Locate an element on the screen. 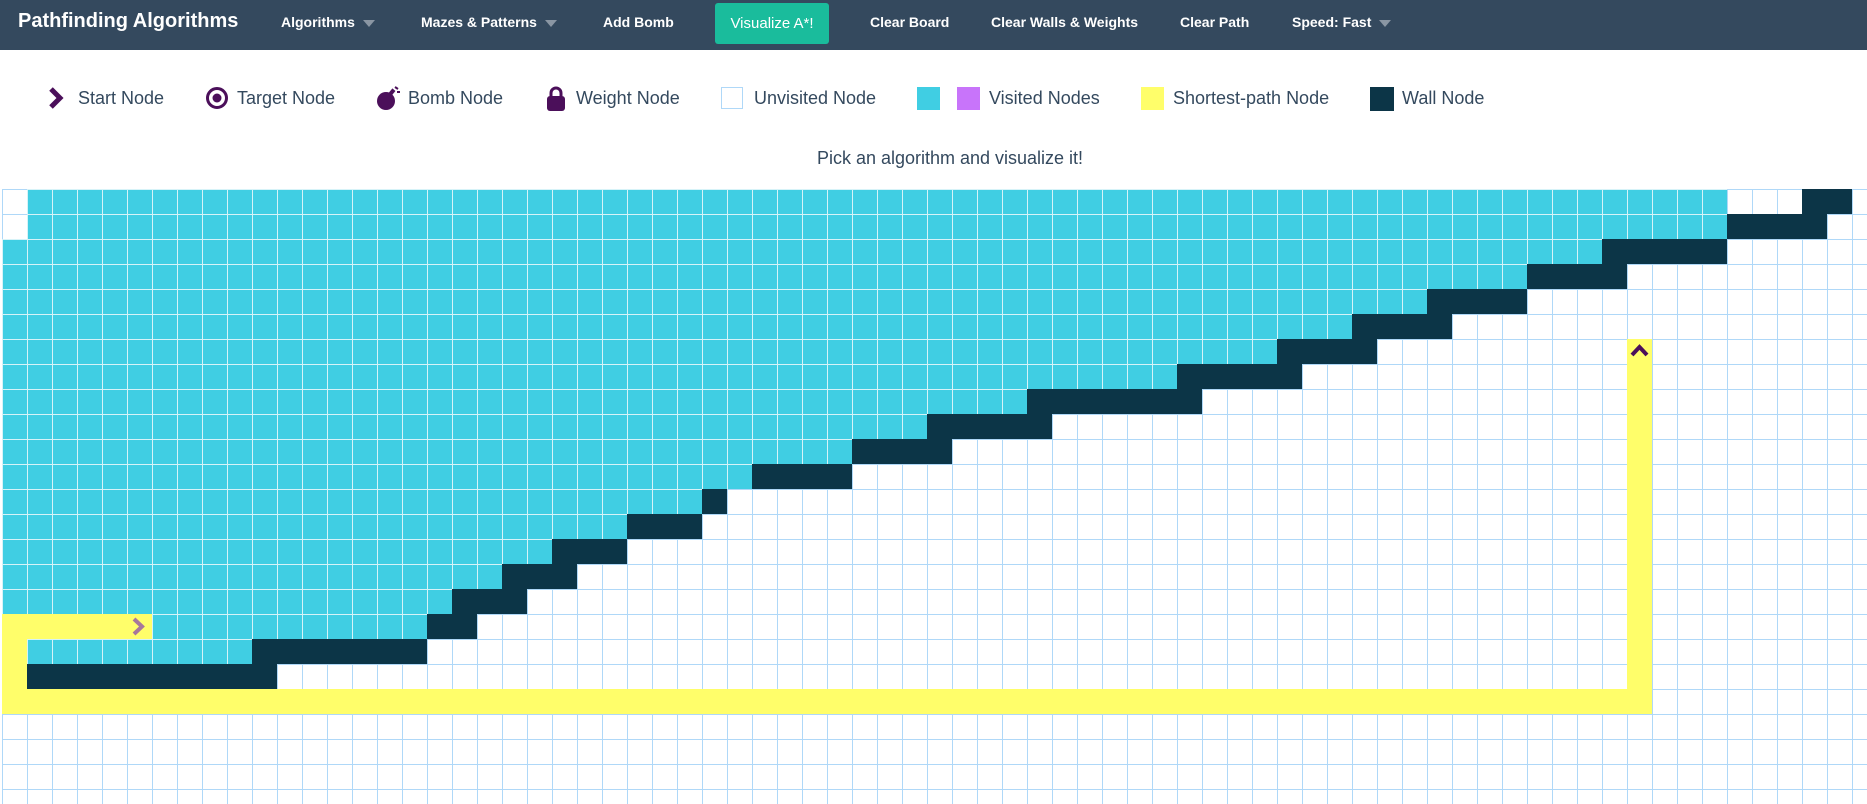  mazes-dropdown: Mazes & Patterns is located at coordinates (489, 22).